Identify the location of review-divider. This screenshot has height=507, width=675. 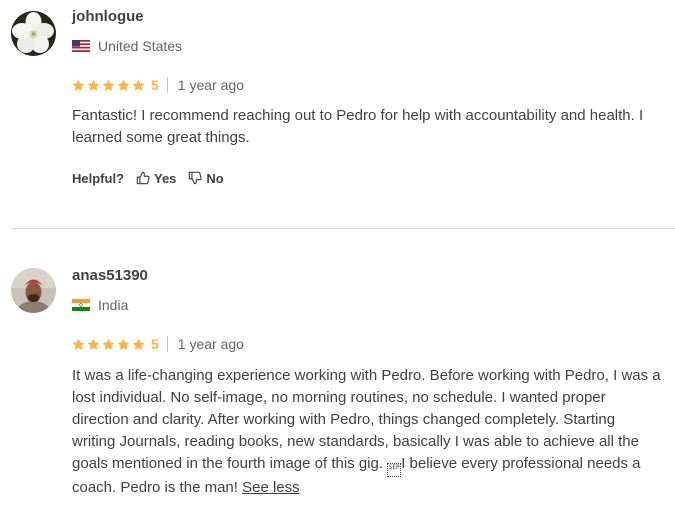
(343, 228).